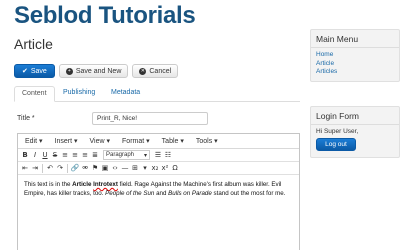 The width and height of the screenshot is (407, 250). What do you see at coordinates (115, 168) in the screenshot?
I see `code-icon: ‹›` at bounding box center [115, 168].